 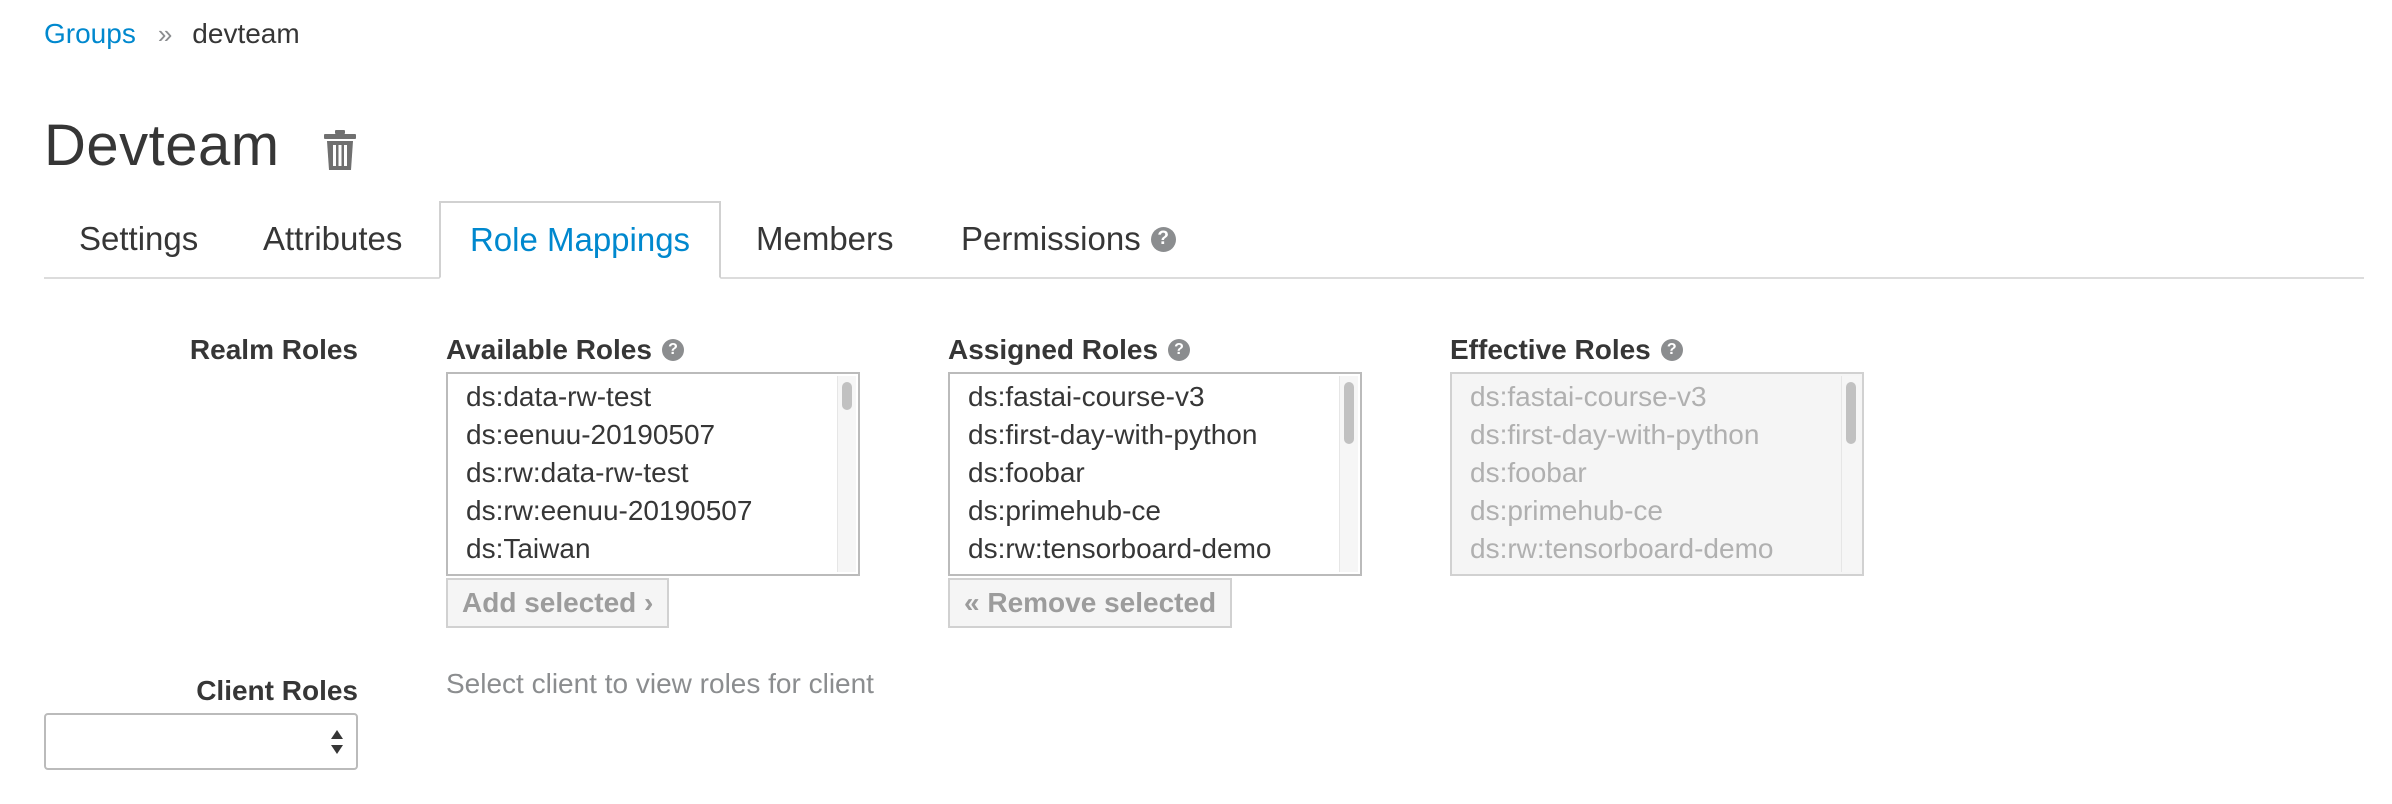 What do you see at coordinates (662, 435) in the screenshot?
I see `list-item: ds:eenuu-20190507` at bounding box center [662, 435].